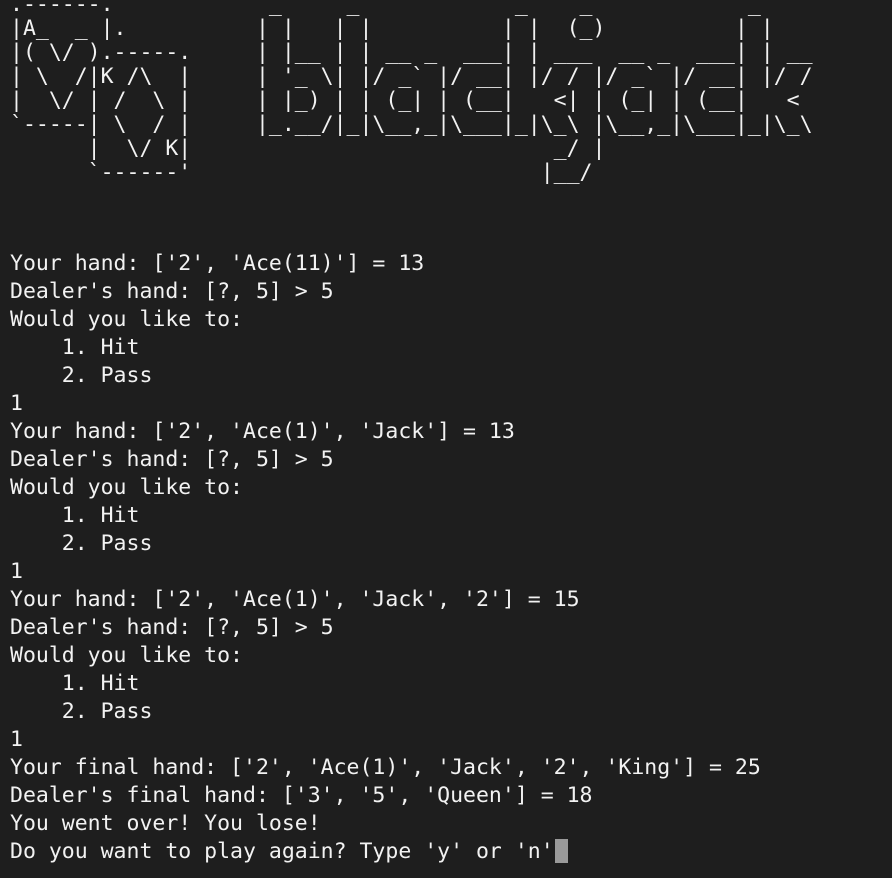 The width and height of the screenshot is (892, 878). Describe the element at coordinates (165, 823) in the screenshot. I see `output-line: You went over! You lose!` at that location.